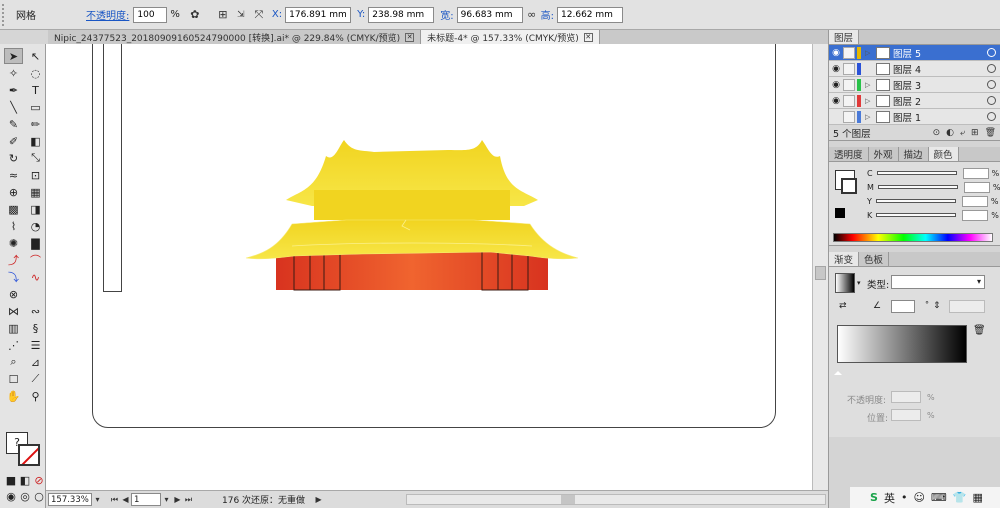 This screenshot has height=508, width=1000. Describe the element at coordinates (97, 499) in the screenshot. I see `zoom-dropdown-icon: ▾` at that location.